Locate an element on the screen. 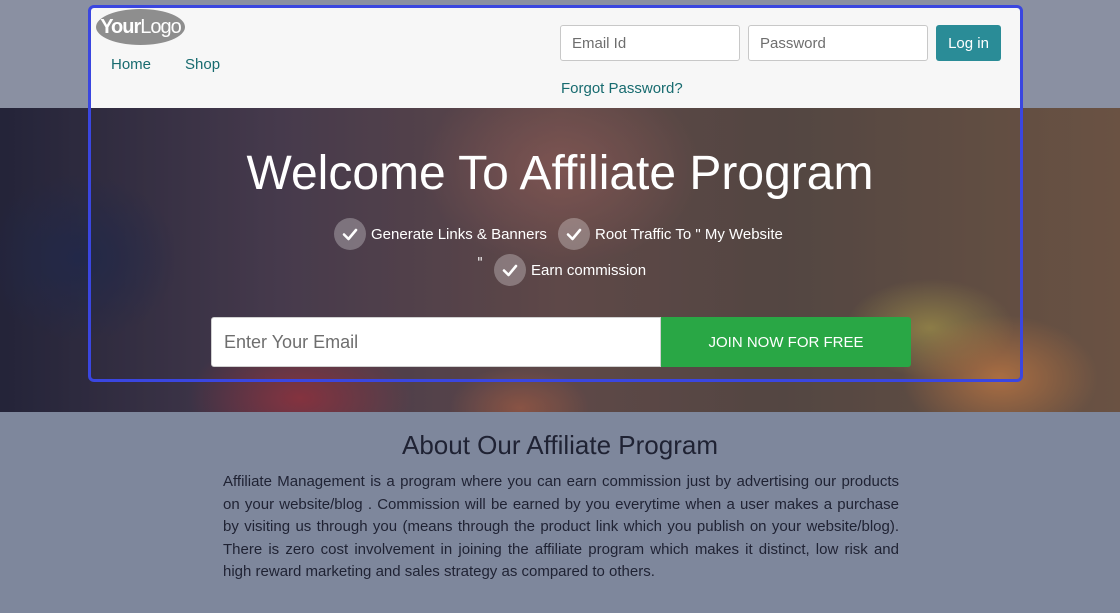 The width and height of the screenshot is (1120, 613). logo-text-bold: Your is located at coordinates (120, 26).